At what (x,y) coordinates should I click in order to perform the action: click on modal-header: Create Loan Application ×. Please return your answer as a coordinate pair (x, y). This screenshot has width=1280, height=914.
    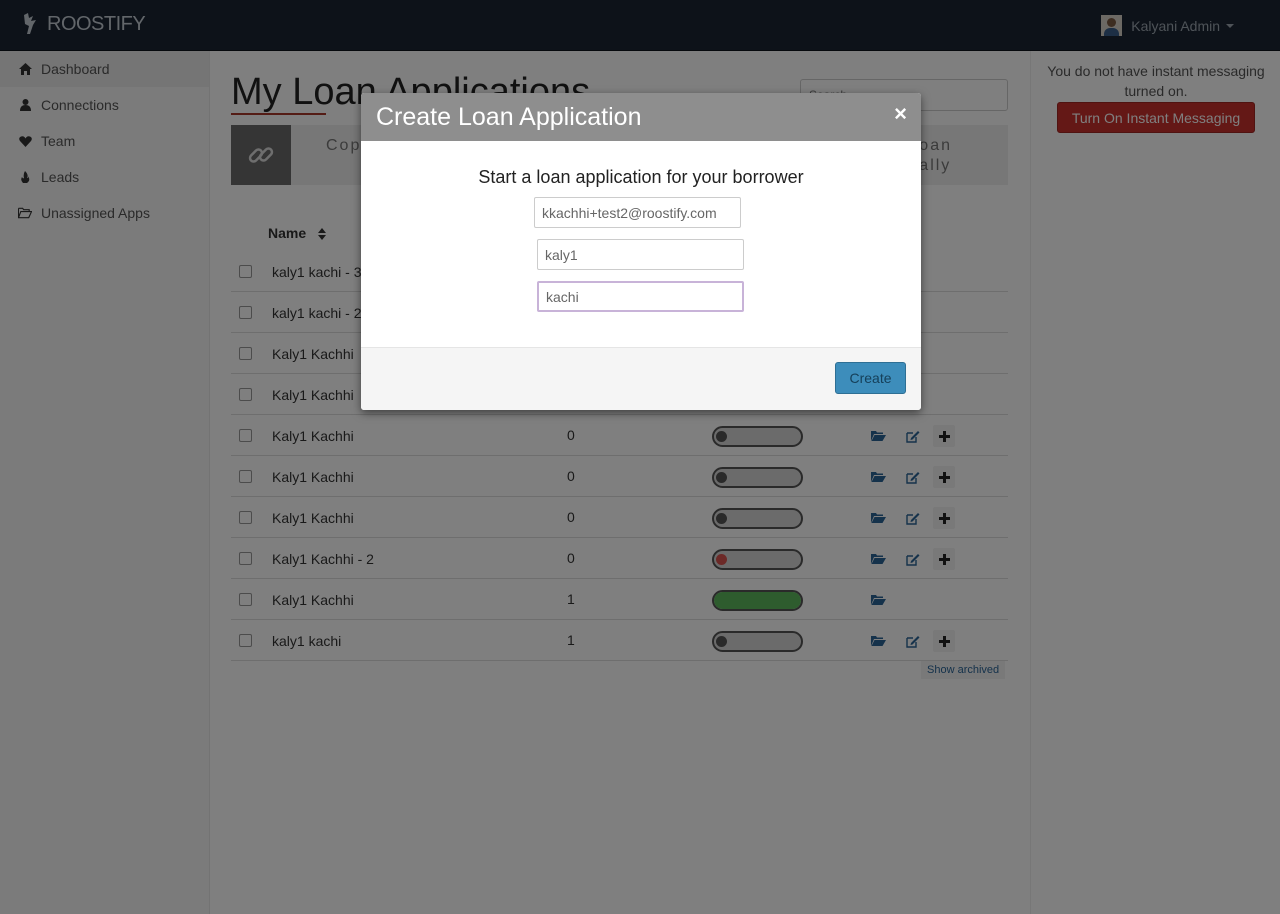
    Looking at the image, I should click on (641, 117).